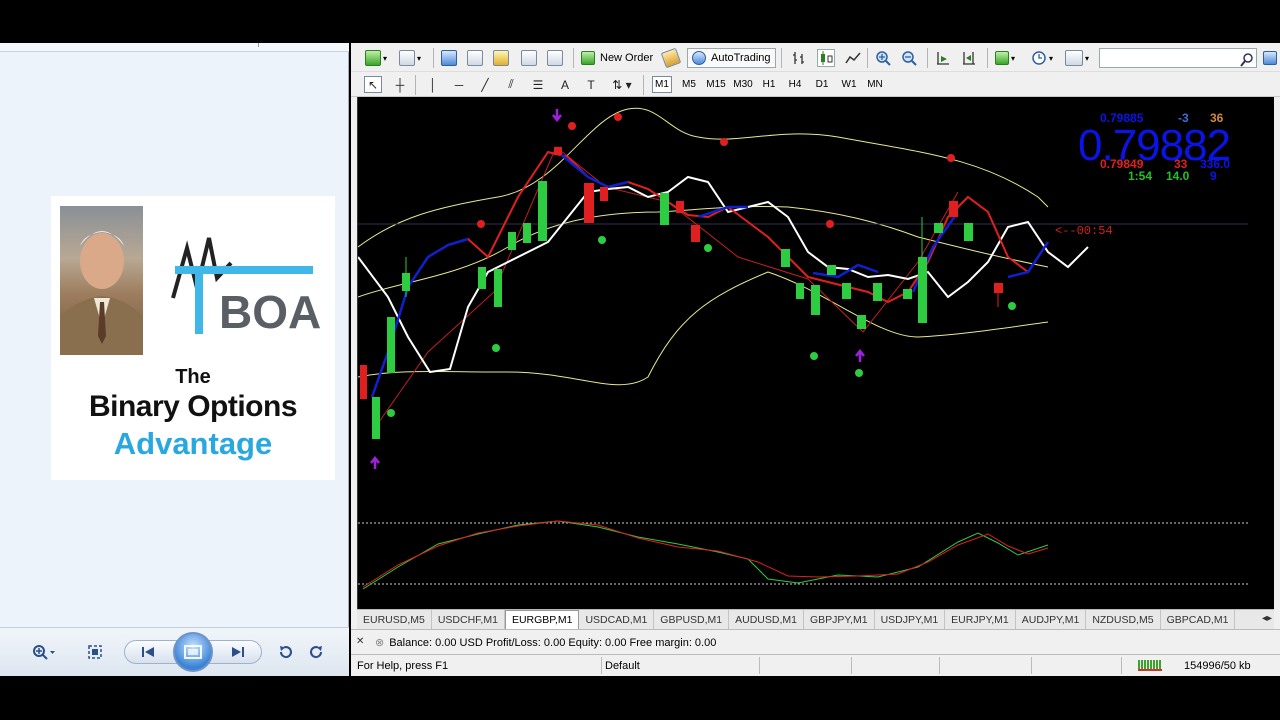  What do you see at coordinates (909, 58) in the screenshot?
I see `zoom-out-icon` at bounding box center [909, 58].